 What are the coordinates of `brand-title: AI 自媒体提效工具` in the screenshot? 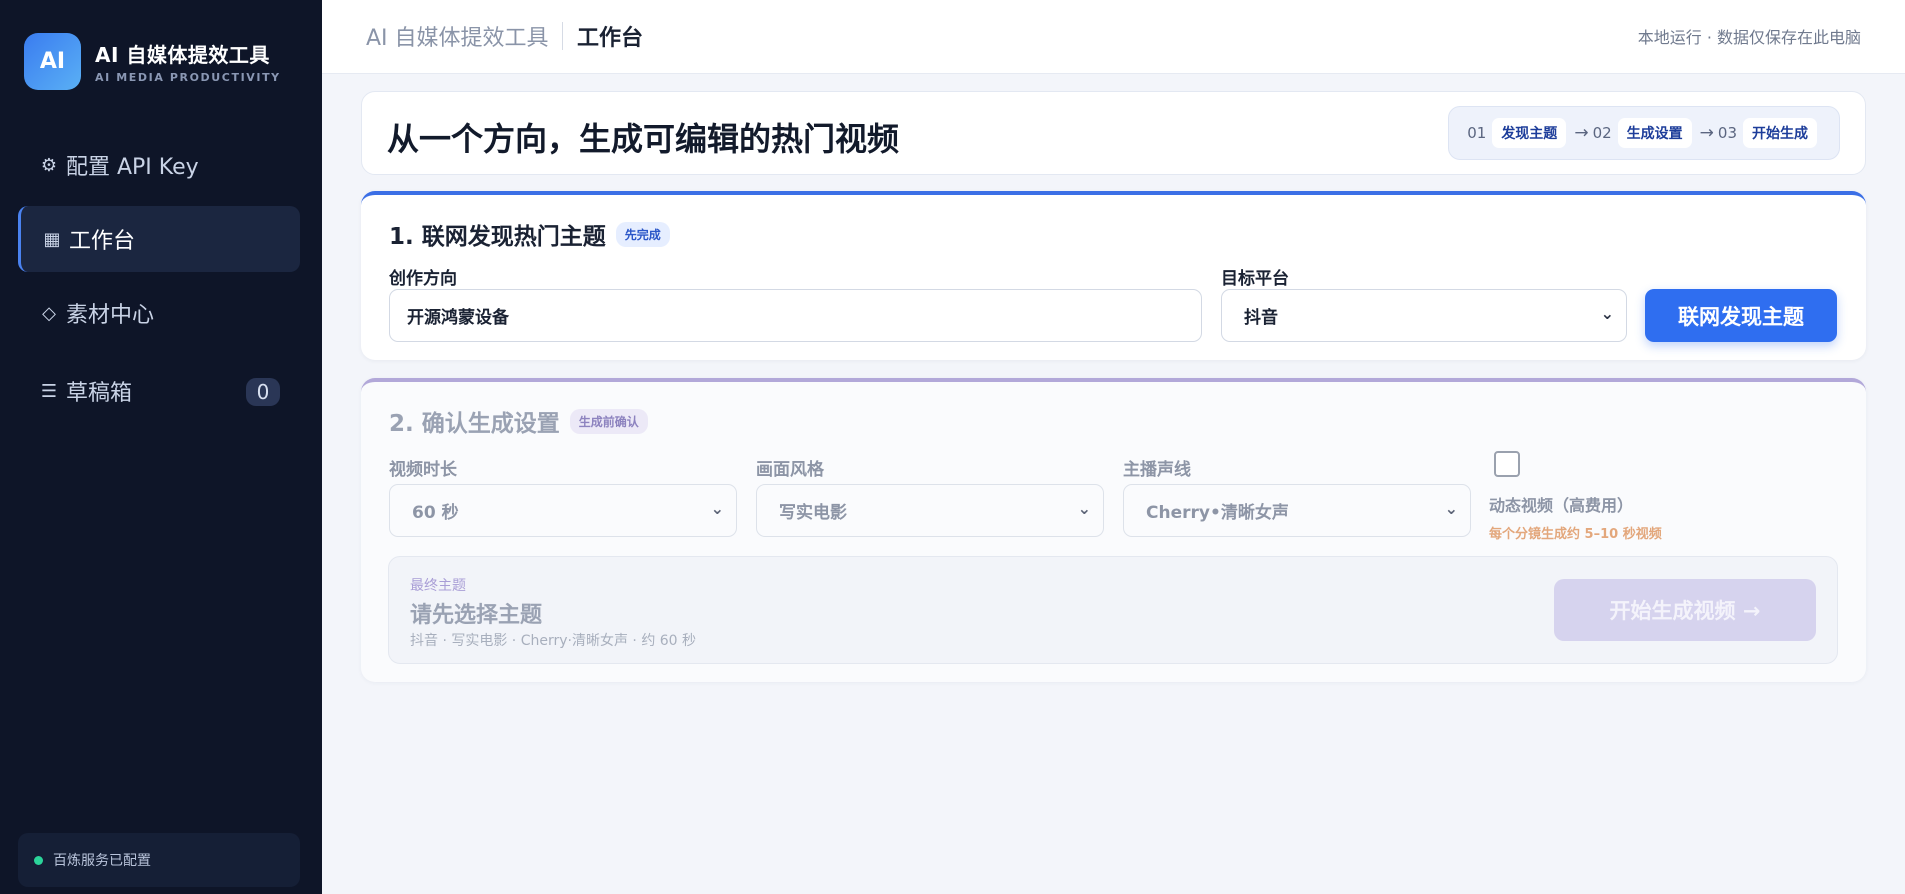 It's located at (182, 55).